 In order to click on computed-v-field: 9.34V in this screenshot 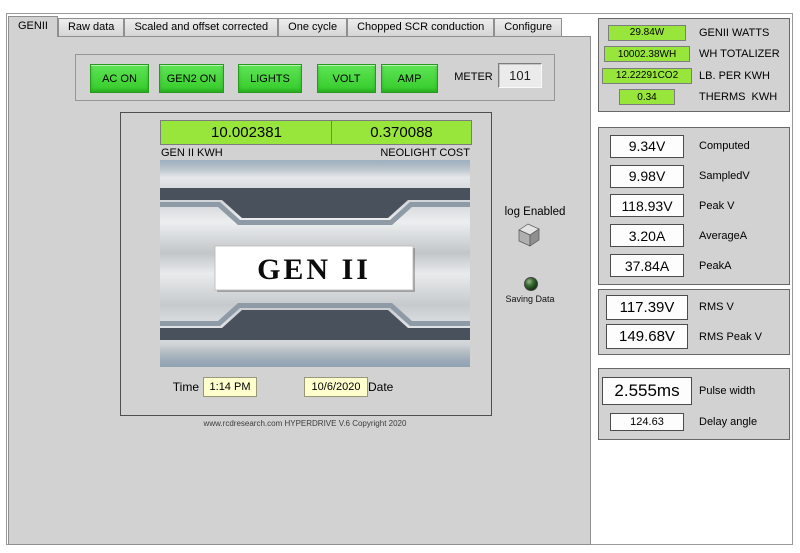, I will do `click(647, 146)`.